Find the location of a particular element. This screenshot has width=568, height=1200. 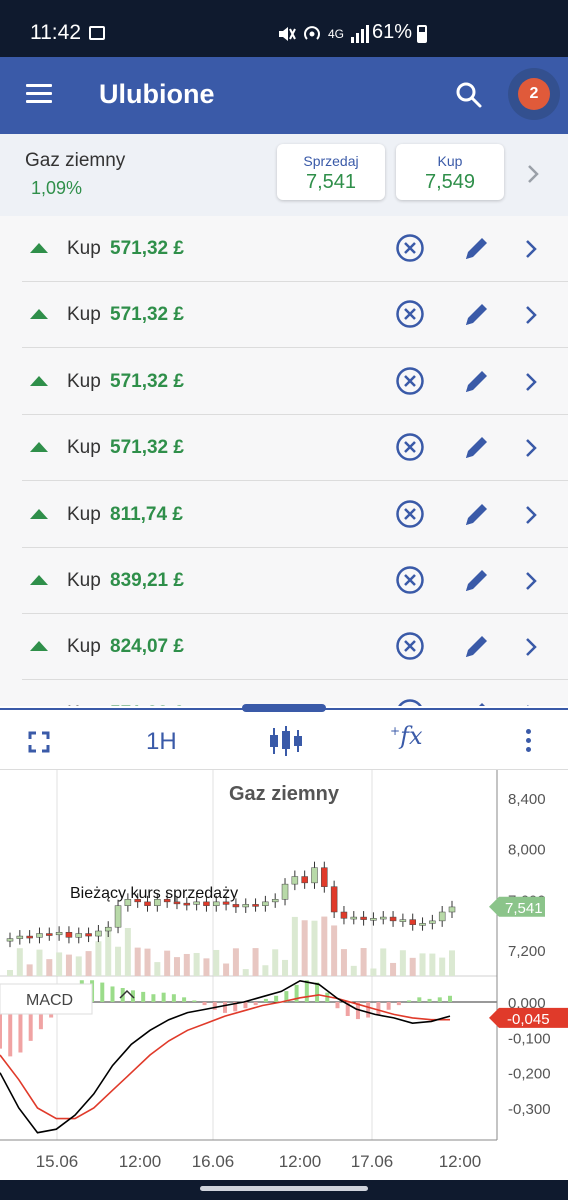

more-vert-icon is located at coordinates (528, 742).